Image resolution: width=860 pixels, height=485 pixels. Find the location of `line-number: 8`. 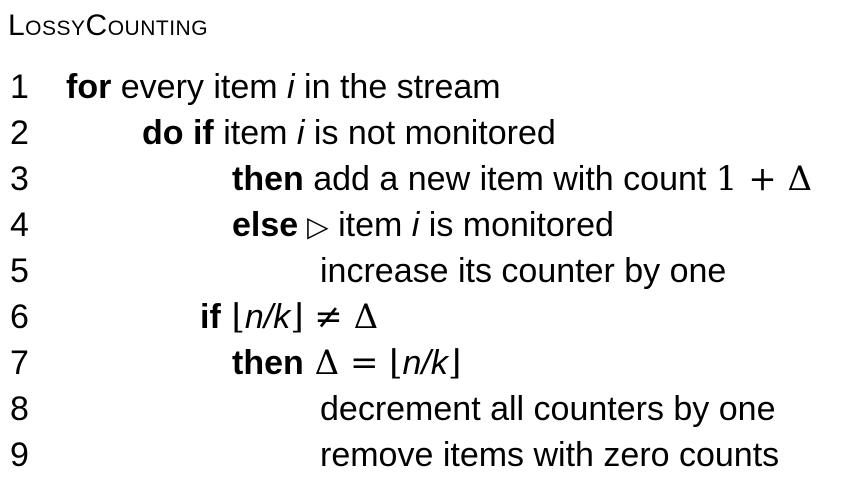

line-number: 8 is located at coordinates (19, 409).